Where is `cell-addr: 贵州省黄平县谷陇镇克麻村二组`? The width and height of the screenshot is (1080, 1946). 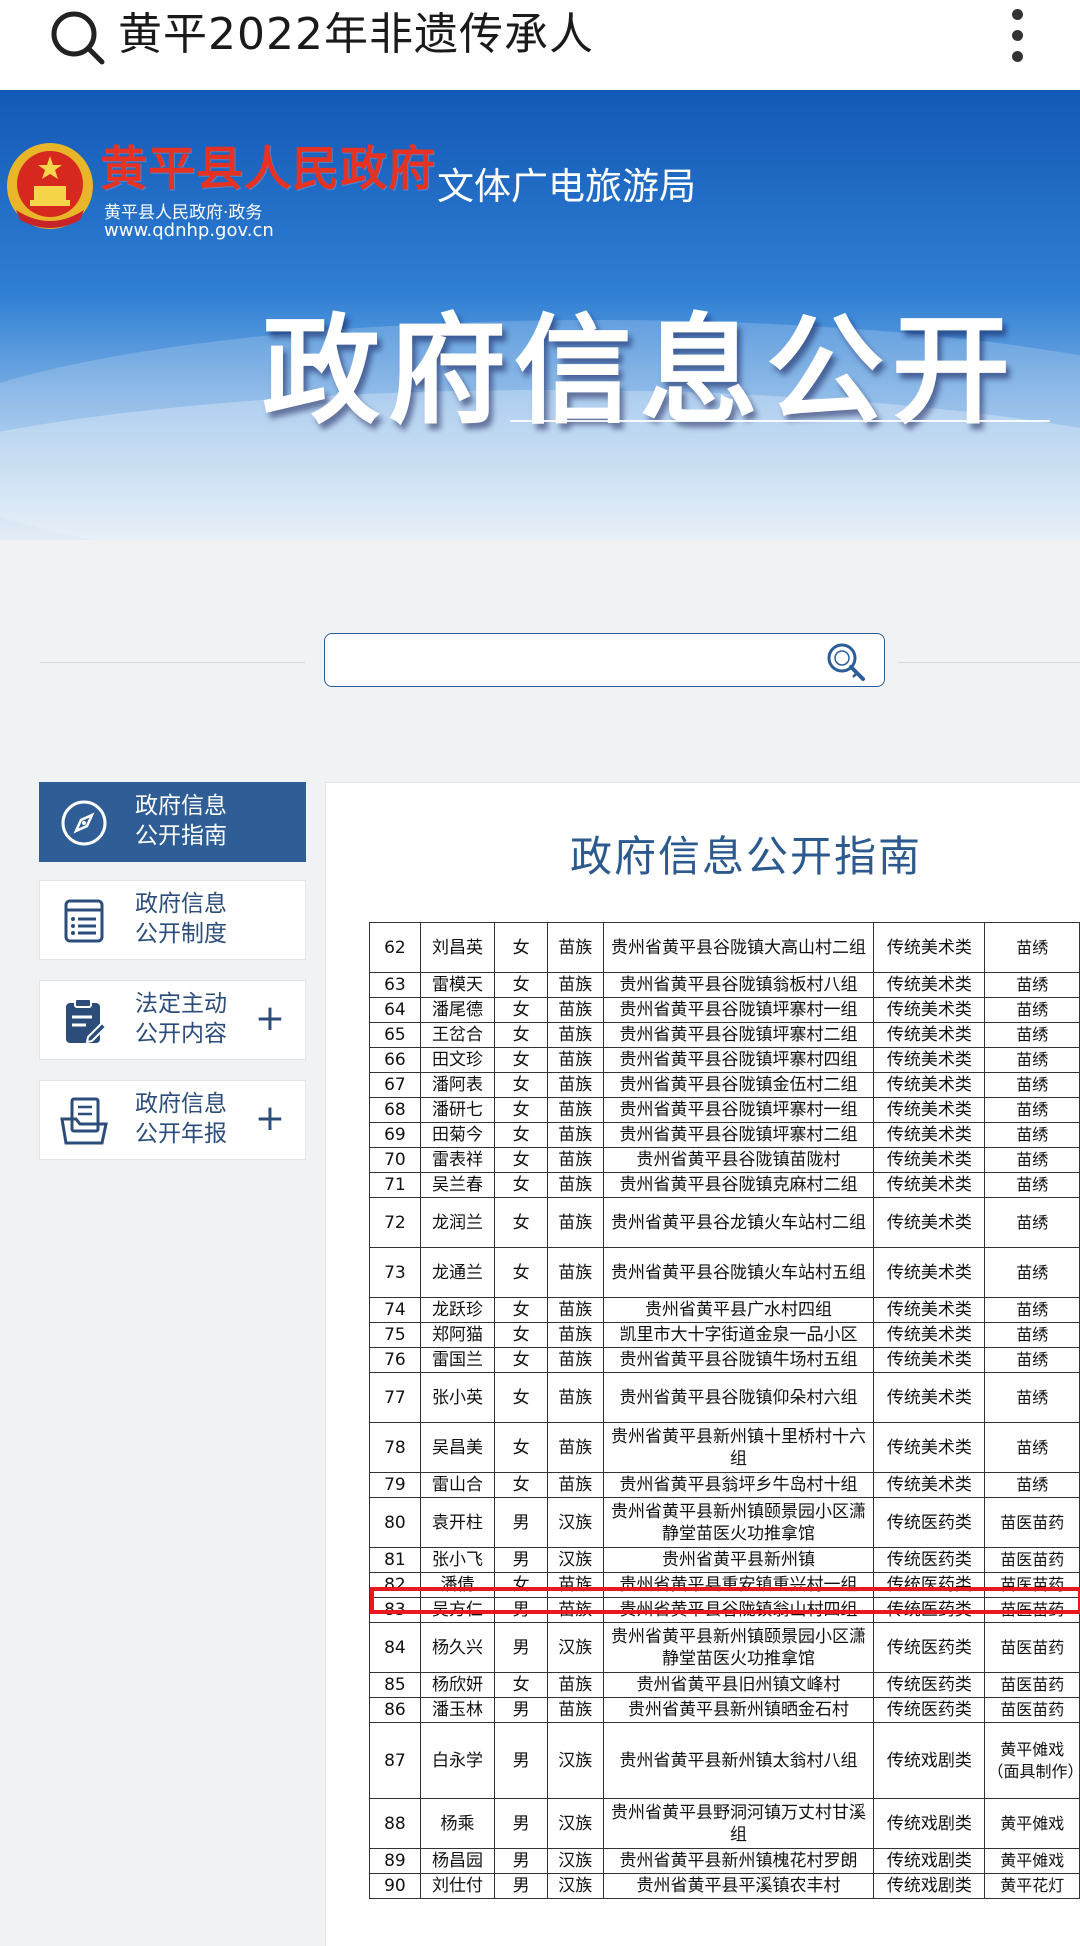 cell-addr: 贵州省黄平县谷陇镇克麻村二组 is located at coordinates (738, 1185).